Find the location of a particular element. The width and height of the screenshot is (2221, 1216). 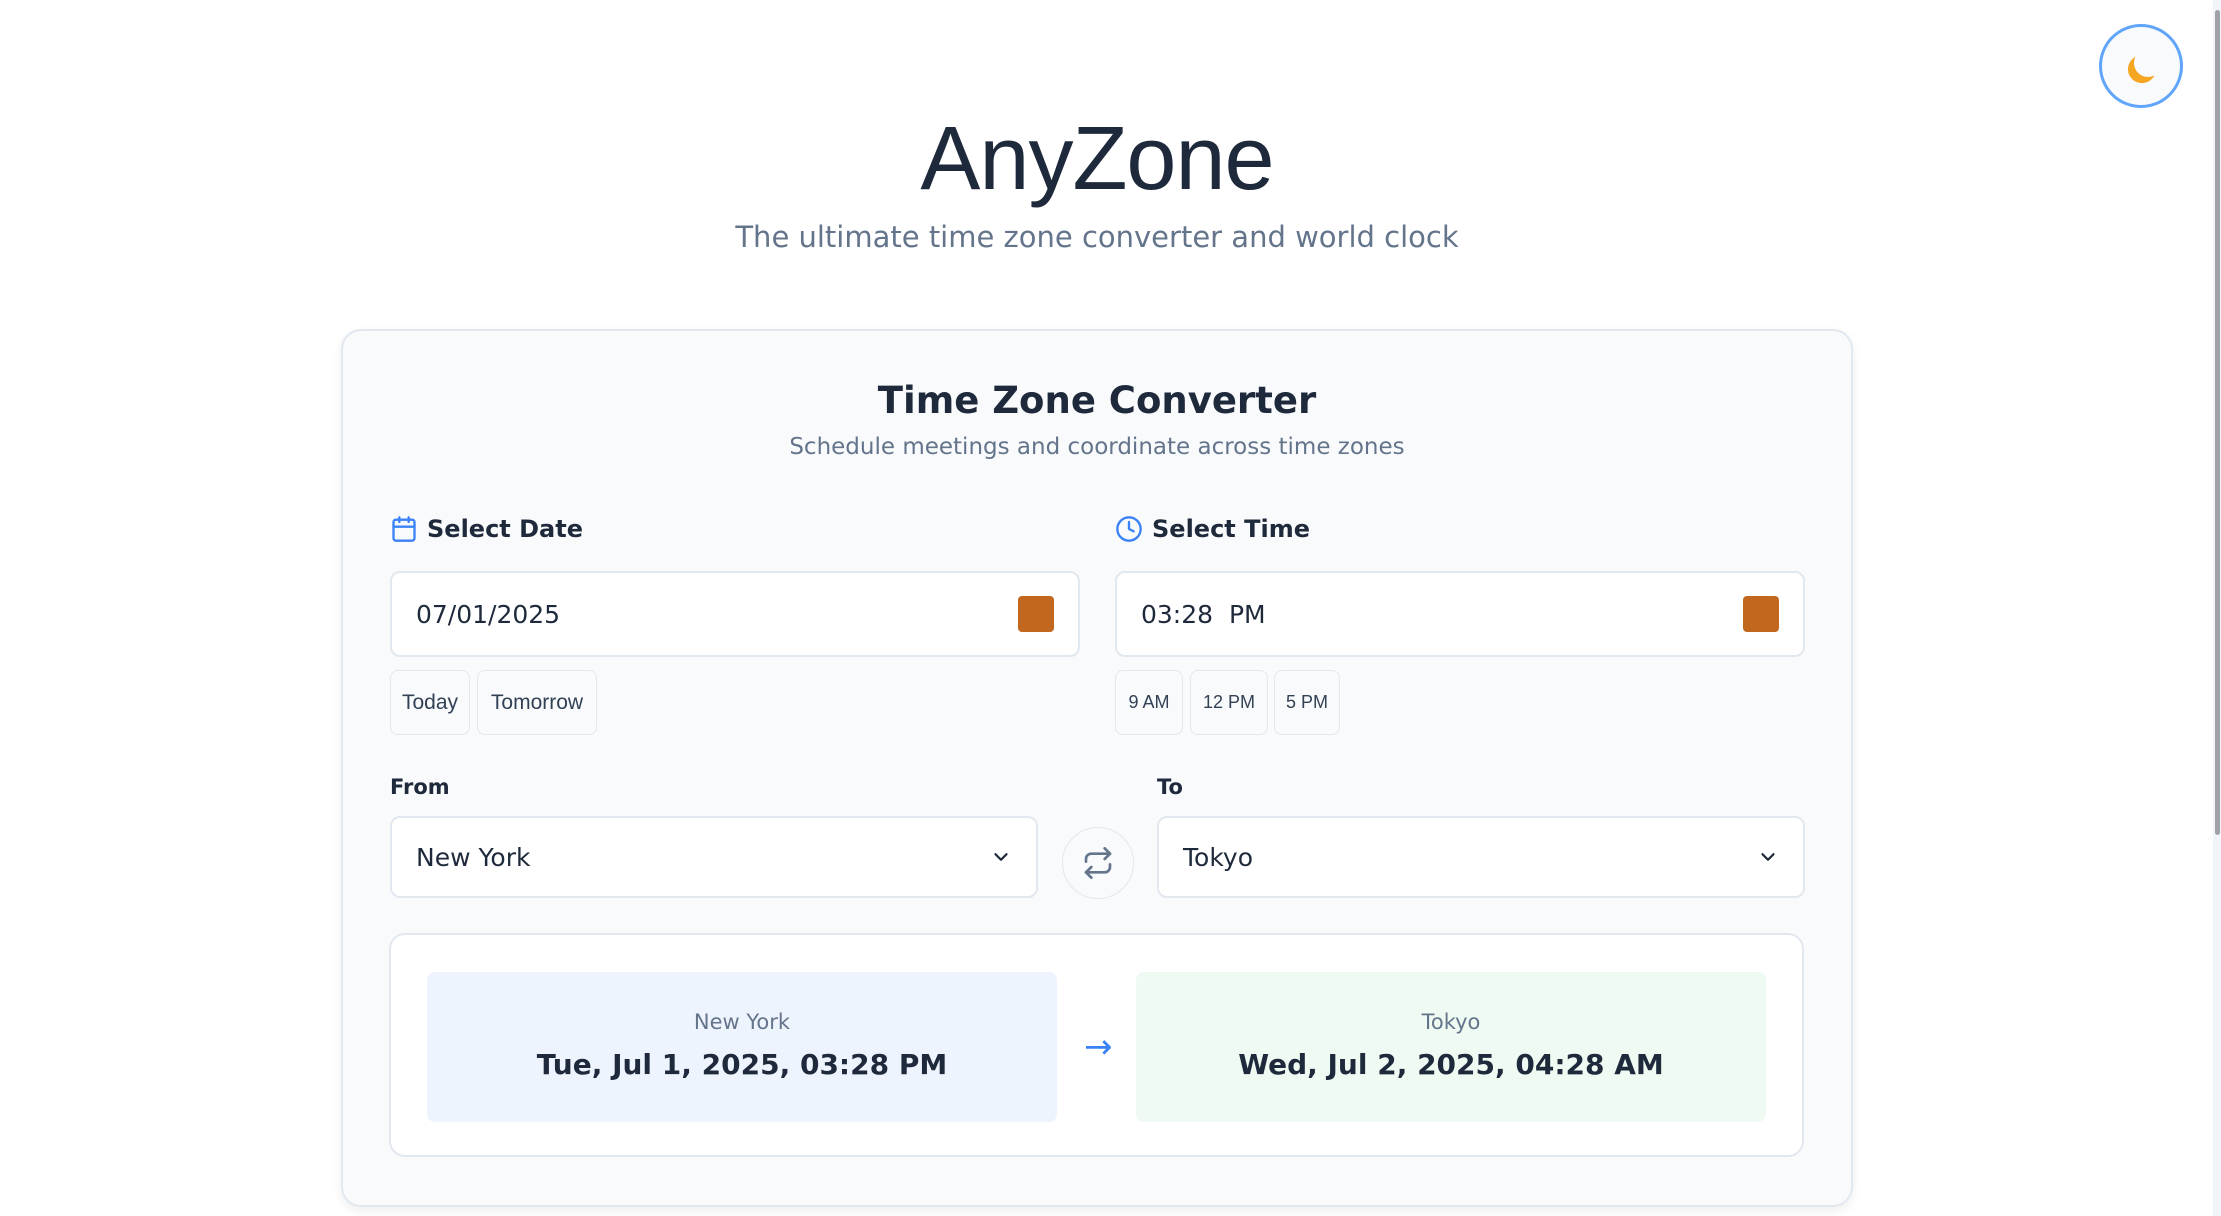

swap-timezones-button is located at coordinates (1098, 863).